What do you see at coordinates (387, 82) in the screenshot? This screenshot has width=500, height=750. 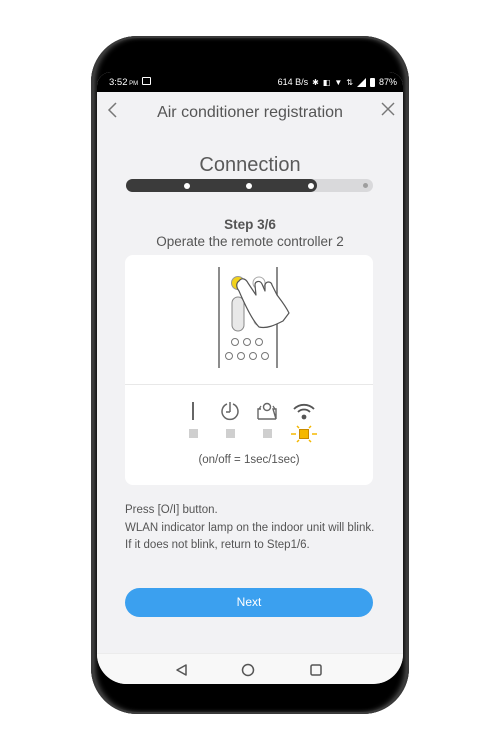 I see `battery-level: 87%` at bounding box center [387, 82].